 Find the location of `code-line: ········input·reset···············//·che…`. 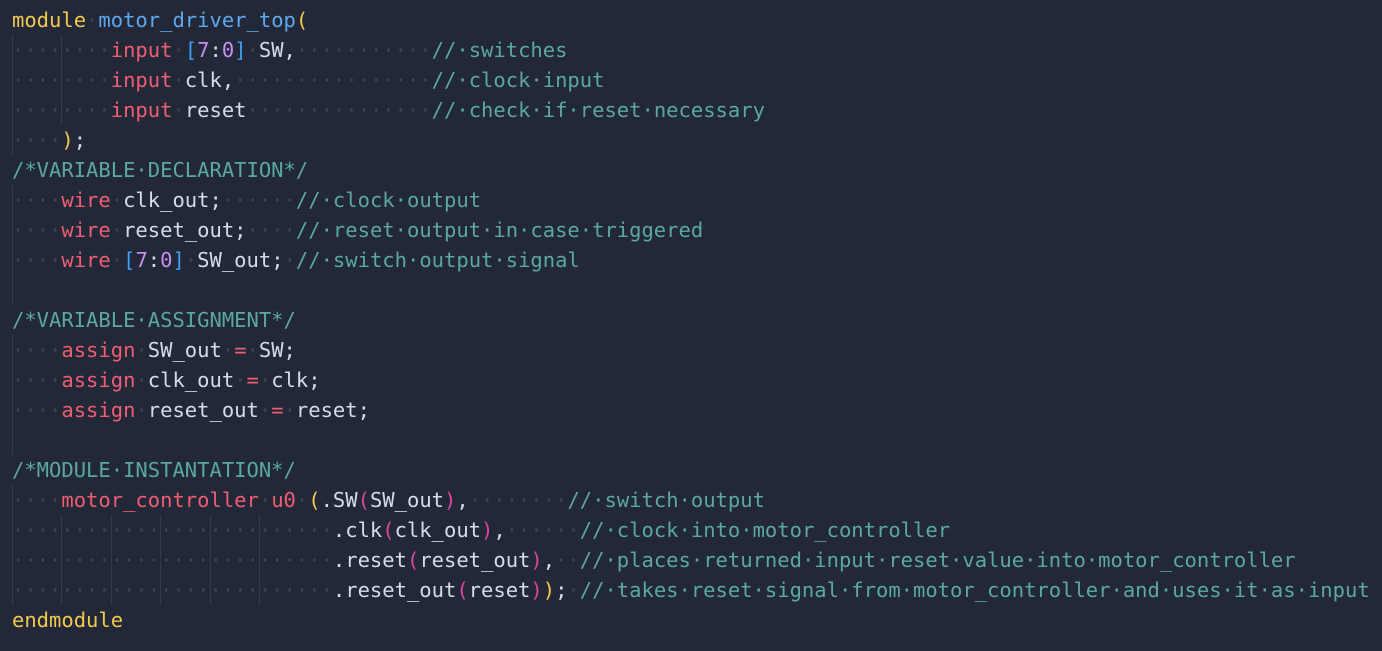

code-line: ········input·reset···············//·che… is located at coordinates (691, 110).